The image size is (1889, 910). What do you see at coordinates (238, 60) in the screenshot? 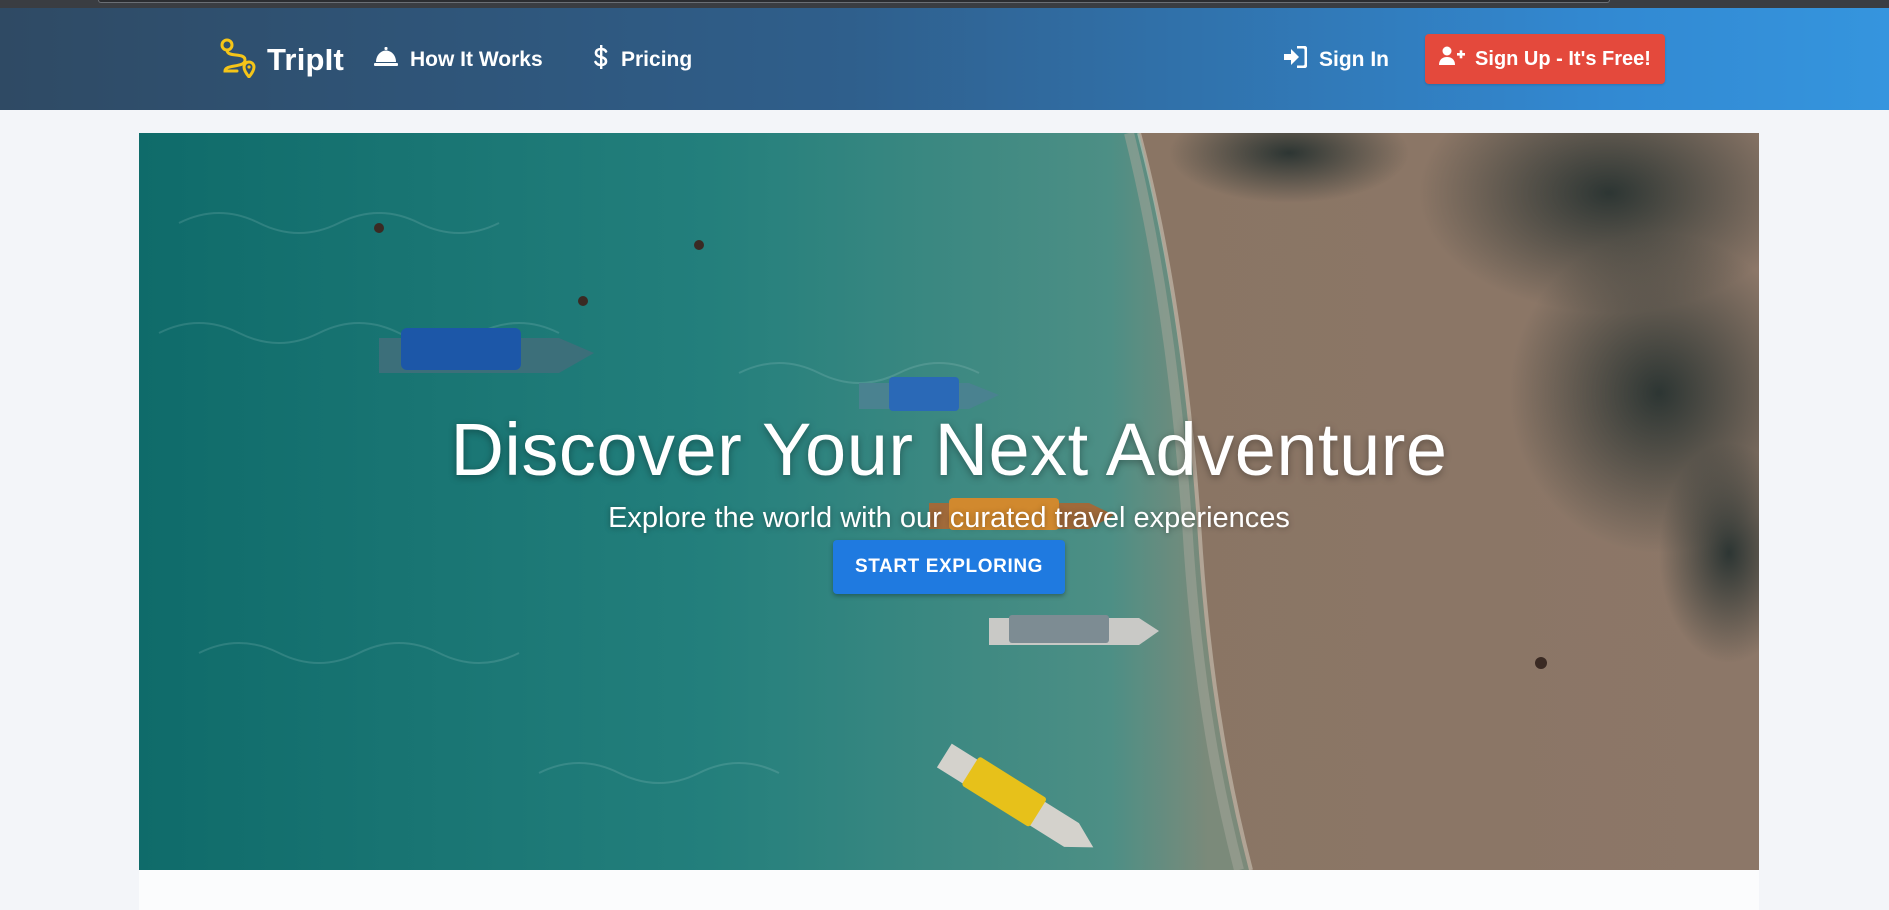
I see `route-pin-icon` at bounding box center [238, 60].